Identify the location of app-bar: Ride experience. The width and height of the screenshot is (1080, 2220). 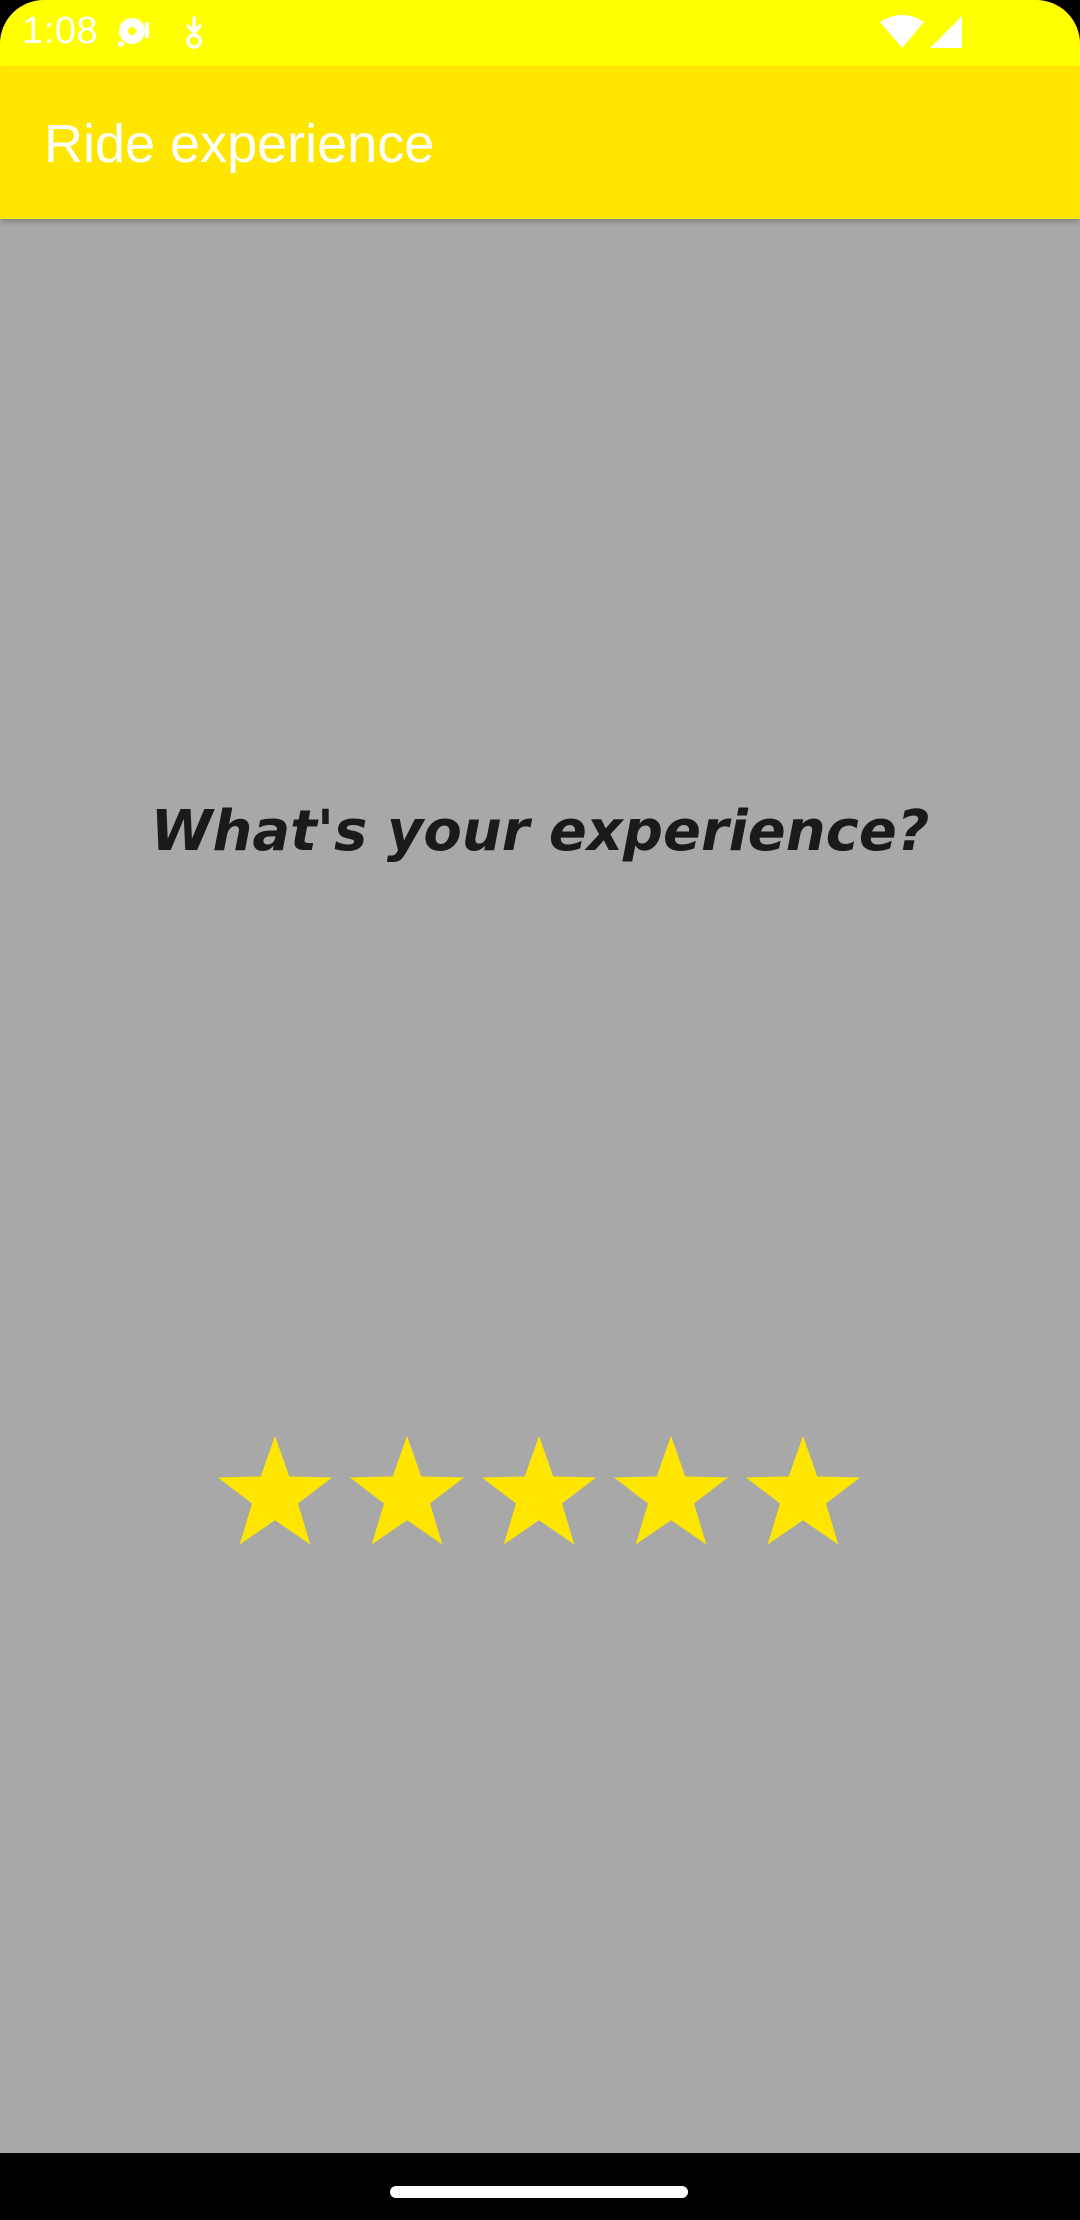
(540, 142).